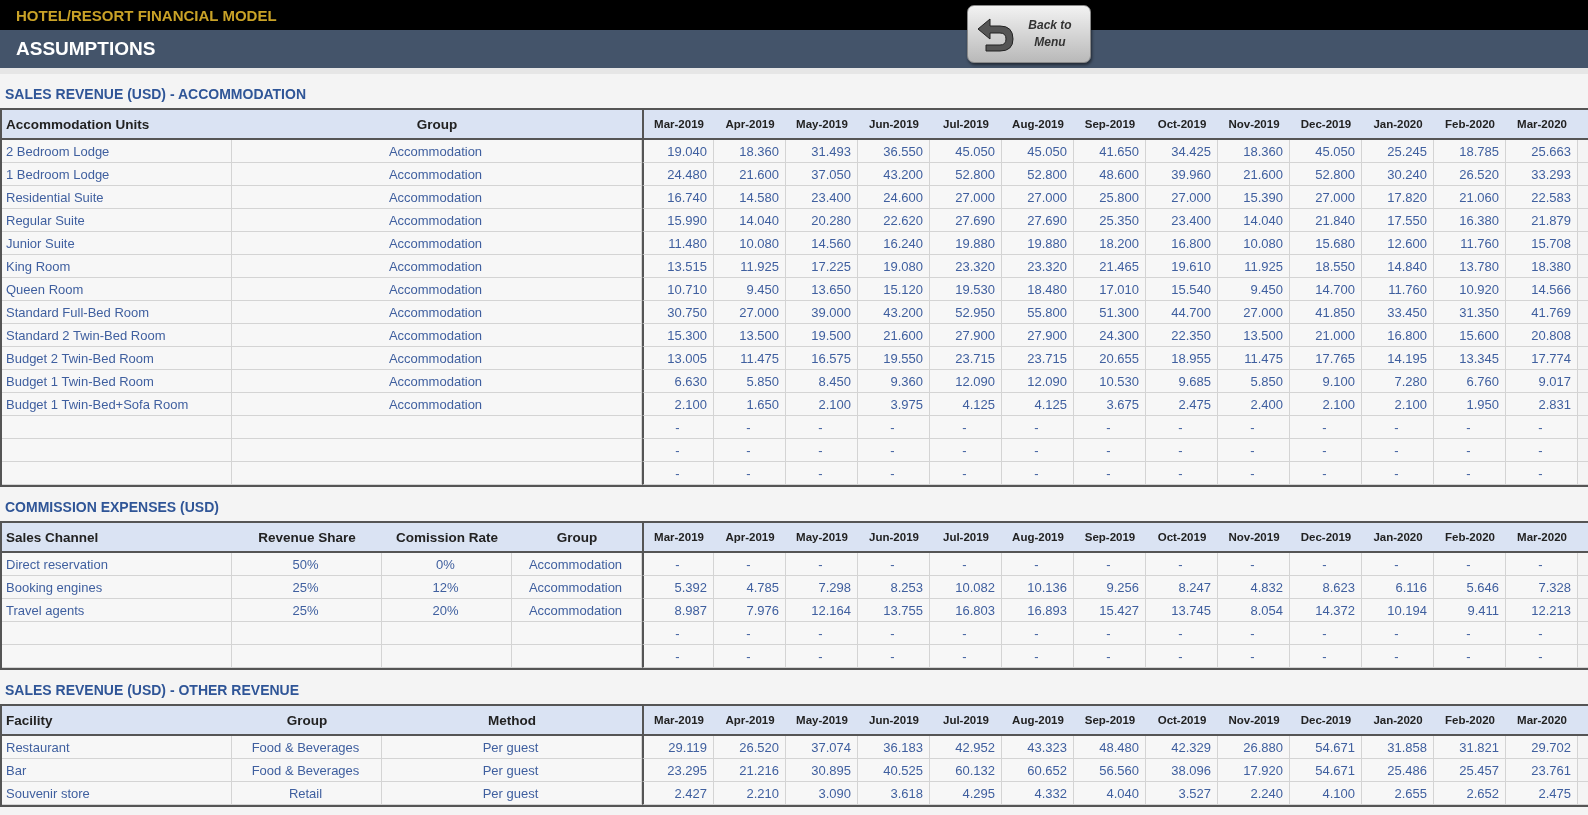  I want to click on value-cell: 22.350, so click(1182, 335).